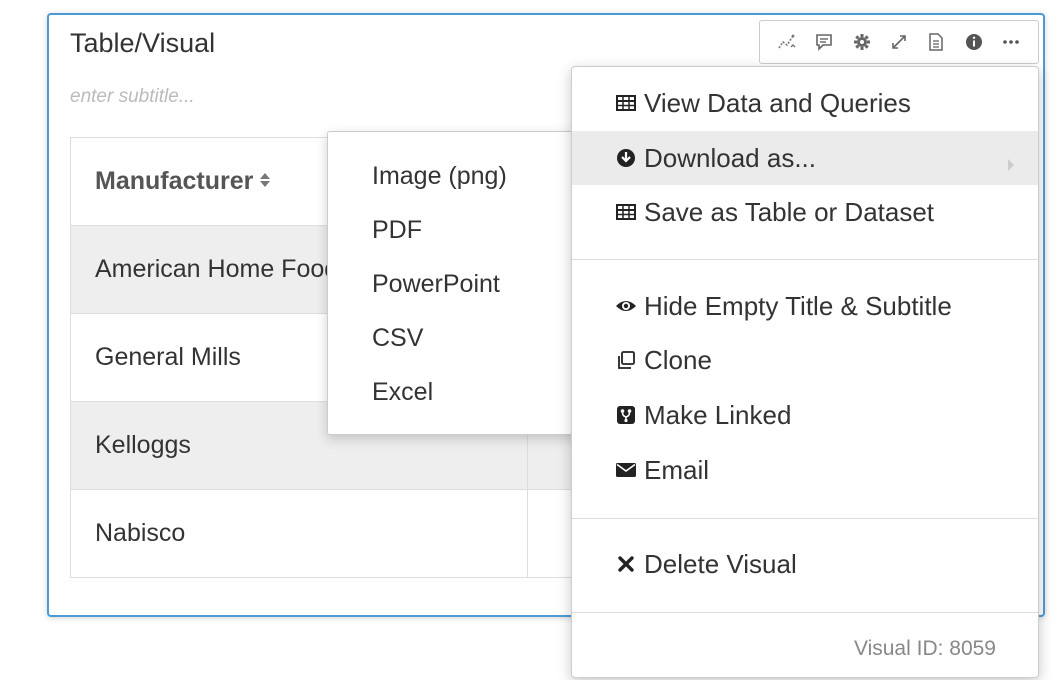 The width and height of the screenshot is (1060, 680). I want to click on clone-label: Clone, so click(678, 359).